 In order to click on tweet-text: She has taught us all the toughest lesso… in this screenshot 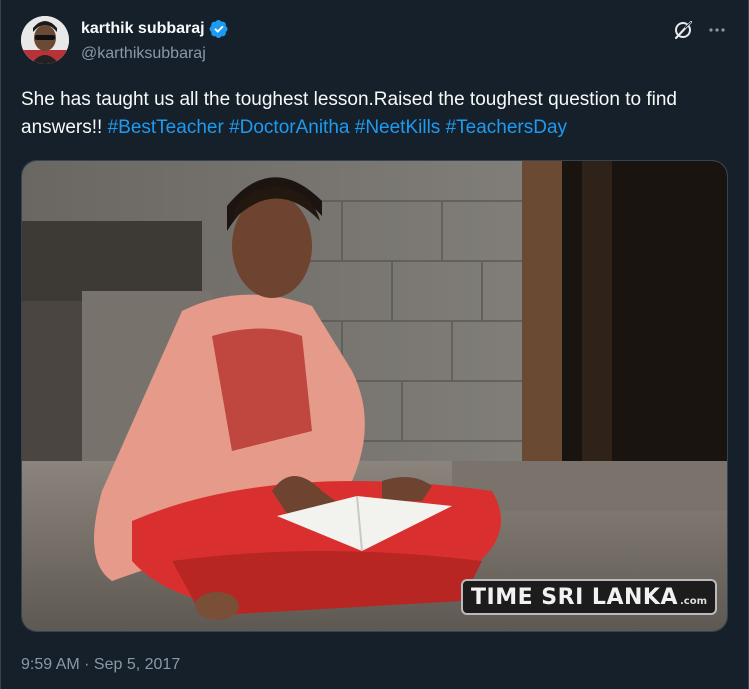, I will do `click(378, 114)`.